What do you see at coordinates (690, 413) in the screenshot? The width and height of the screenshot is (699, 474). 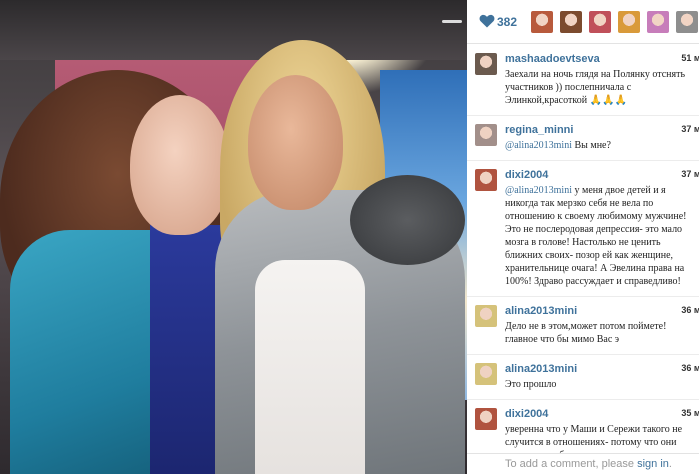 I see `comment-time: 35 м.` at bounding box center [690, 413].